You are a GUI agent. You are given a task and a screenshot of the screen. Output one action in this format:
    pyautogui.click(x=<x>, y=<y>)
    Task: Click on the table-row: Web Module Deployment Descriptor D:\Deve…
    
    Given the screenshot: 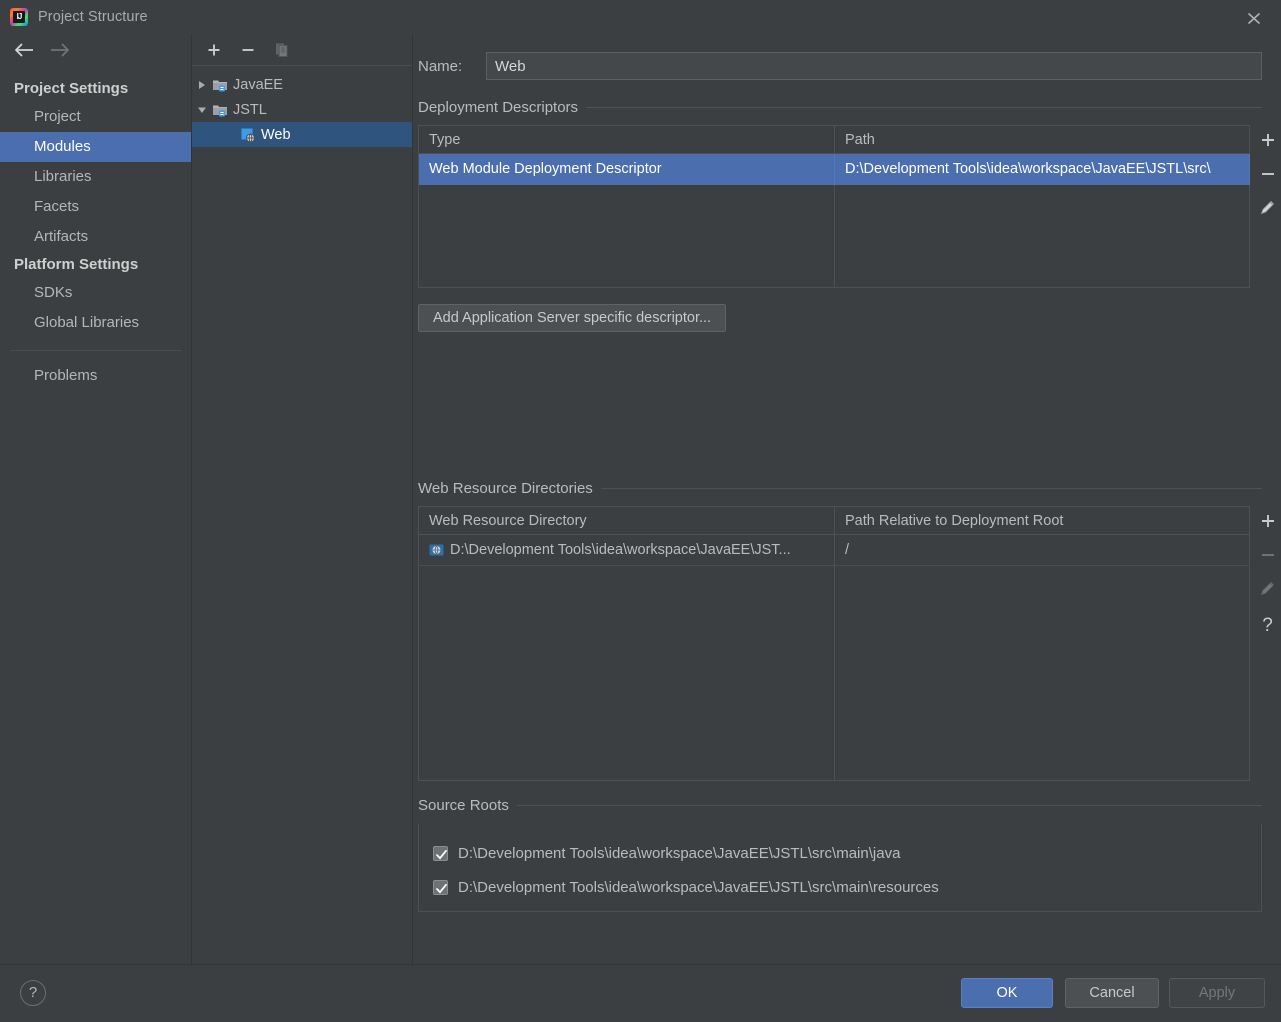 What is the action you would take?
    pyautogui.click(x=834, y=169)
    